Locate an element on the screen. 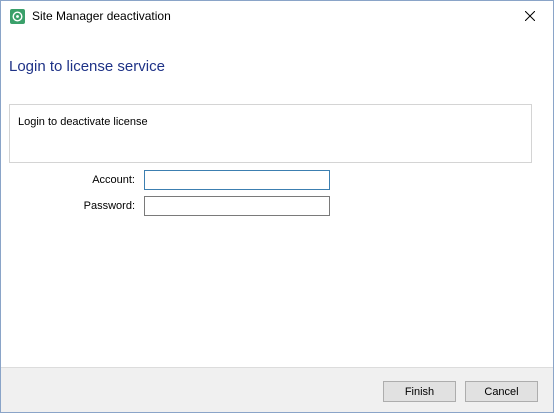 This screenshot has width=554, height=413. title-bar: Site Manager deactivation is located at coordinates (277, 16).